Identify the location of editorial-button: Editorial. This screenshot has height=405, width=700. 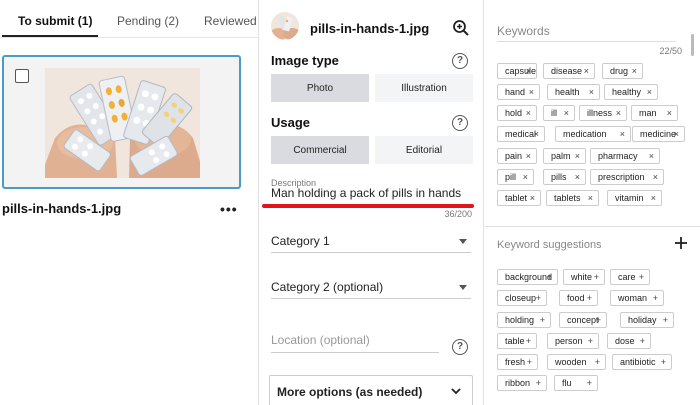
(424, 150).